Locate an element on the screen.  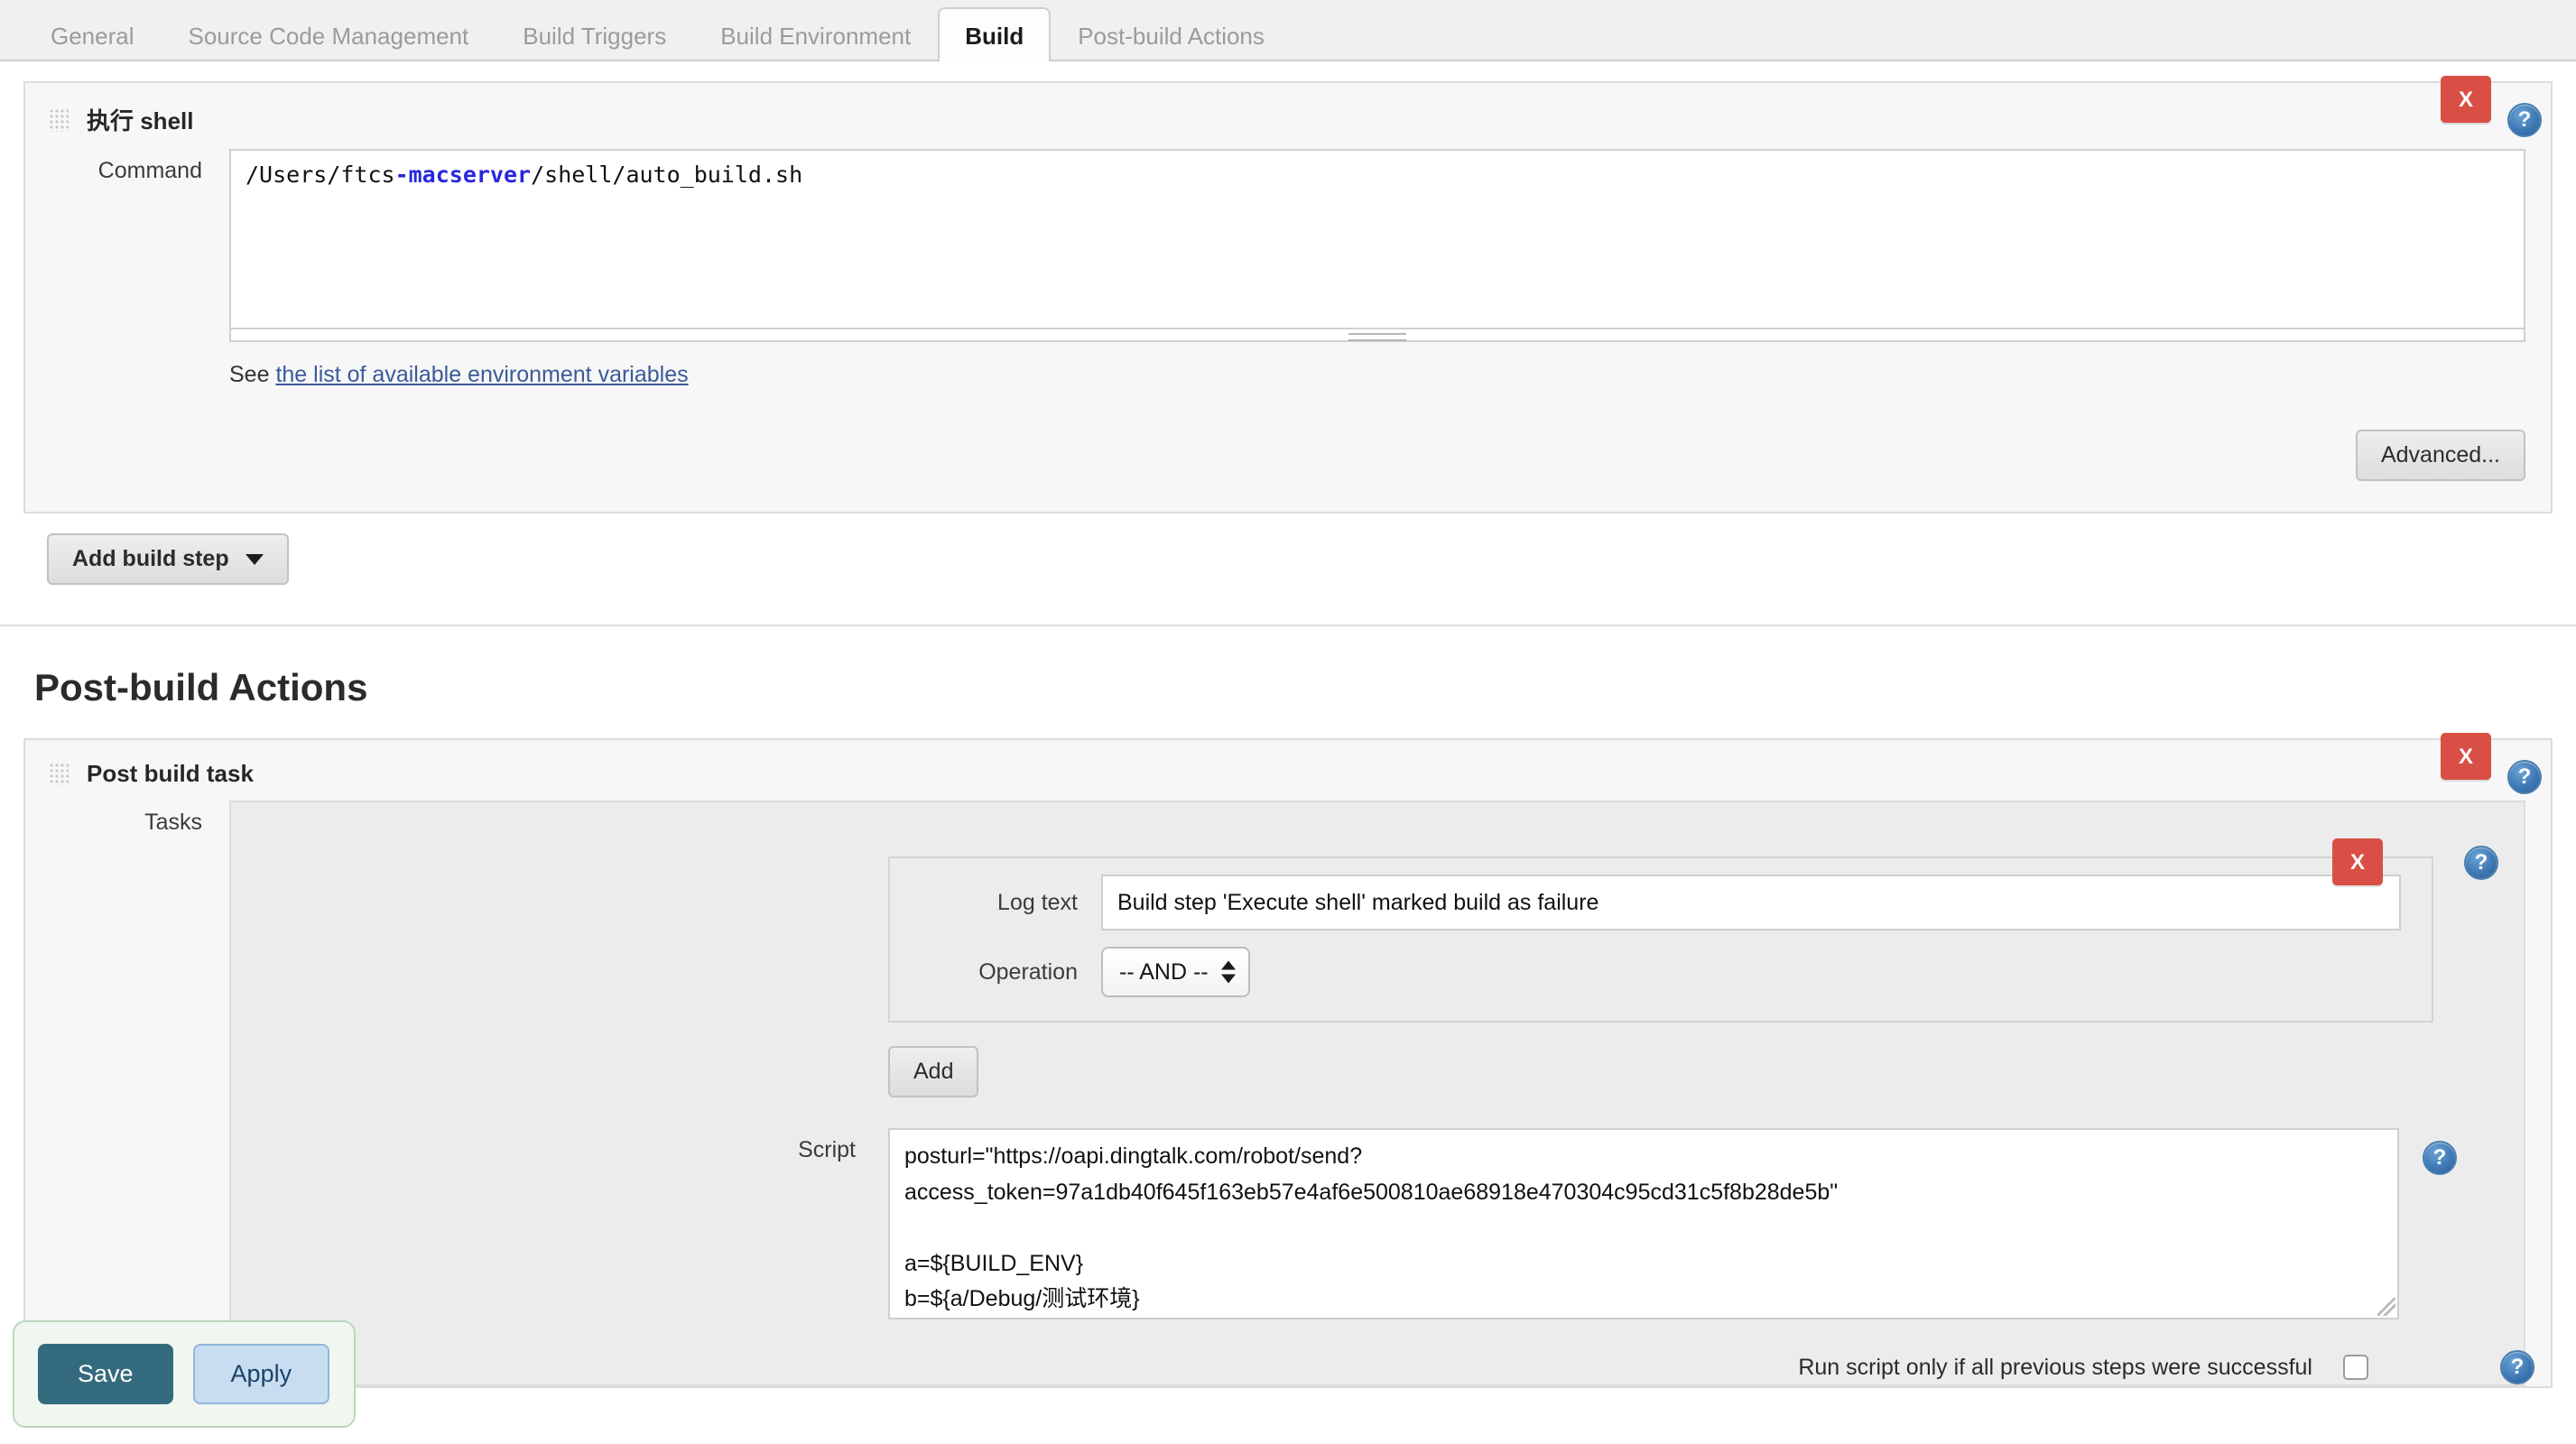
operation-label: Operation is located at coordinates (1028, 971).